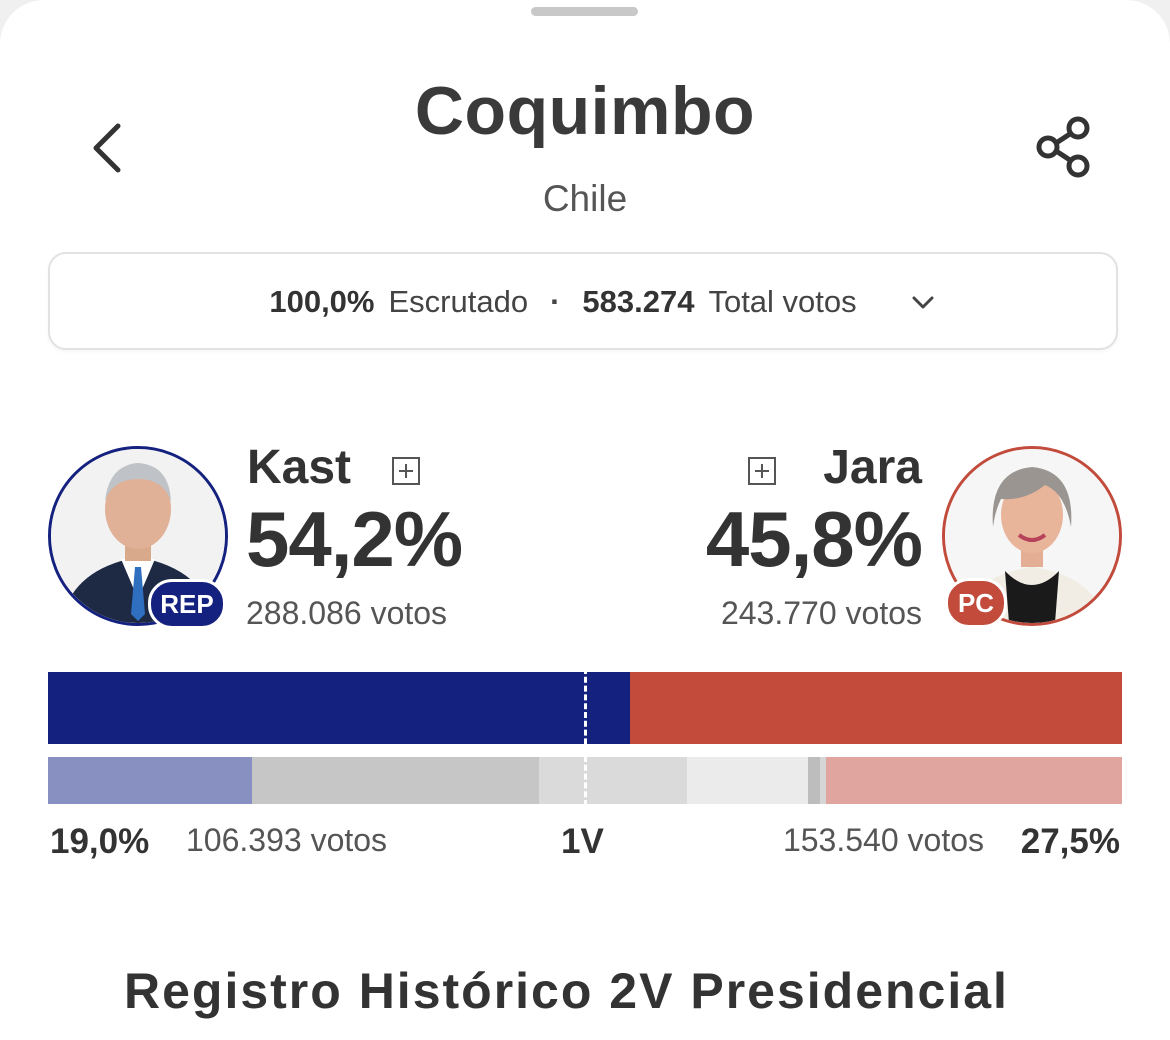 Image resolution: width=1170 pixels, height=1040 pixels. Describe the element at coordinates (100, 841) in the screenshot. I see `first-round-left-percent: 19,0%` at that location.